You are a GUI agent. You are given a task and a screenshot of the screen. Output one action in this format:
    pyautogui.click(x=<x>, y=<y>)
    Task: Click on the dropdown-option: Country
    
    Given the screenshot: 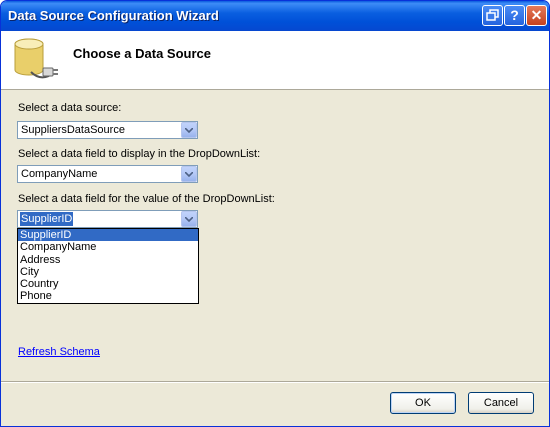 What is the action you would take?
    pyautogui.click(x=108, y=284)
    